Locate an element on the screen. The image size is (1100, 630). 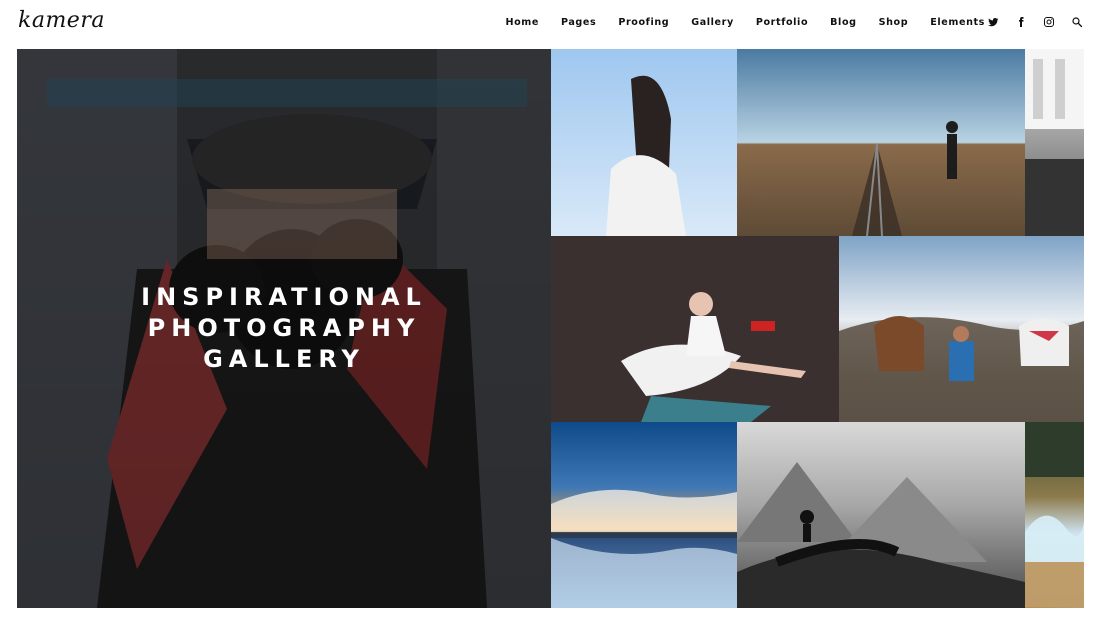
nav-home: Home is located at coordinates (522, 22).